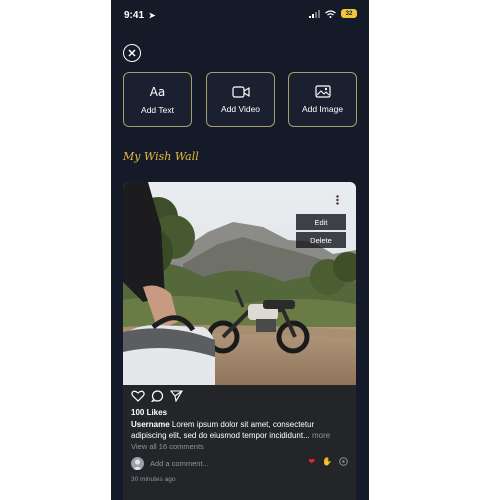  I want to click on view-comments-link: View all 16 comments, so click(167, 446).